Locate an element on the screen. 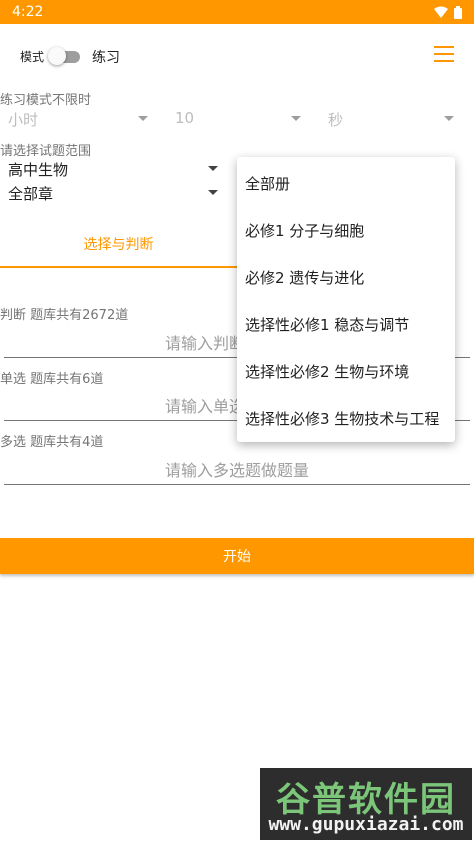 Image resolution: width=474 pixels, height=844 pixels. dropdown-item-xuanze3: 选择性必修3 生物技术与工程 is located at coordinates (342, 418).